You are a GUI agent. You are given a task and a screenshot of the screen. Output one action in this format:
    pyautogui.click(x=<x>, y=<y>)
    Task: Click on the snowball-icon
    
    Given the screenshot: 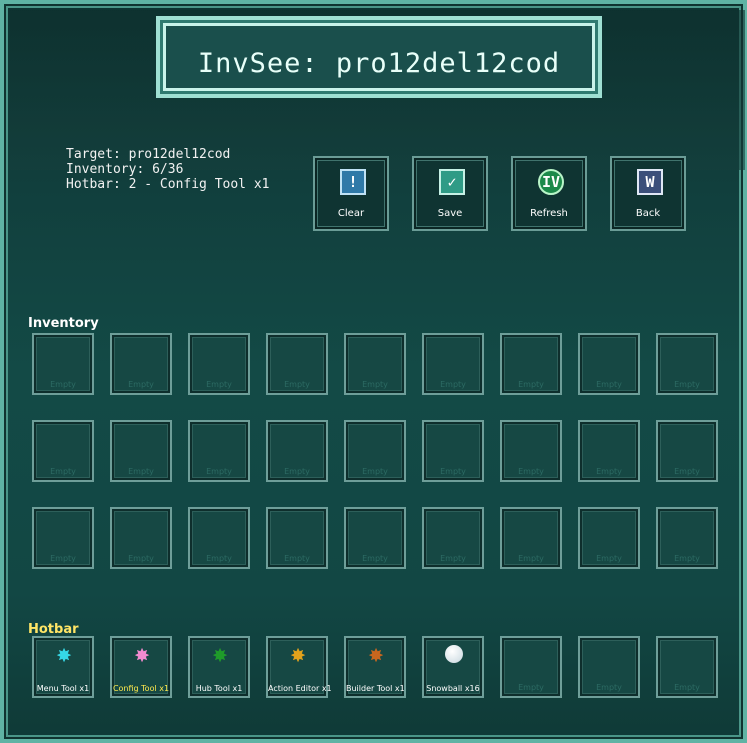 What is the action you would take?
    pyautogui.click(x=454, y=654)
    